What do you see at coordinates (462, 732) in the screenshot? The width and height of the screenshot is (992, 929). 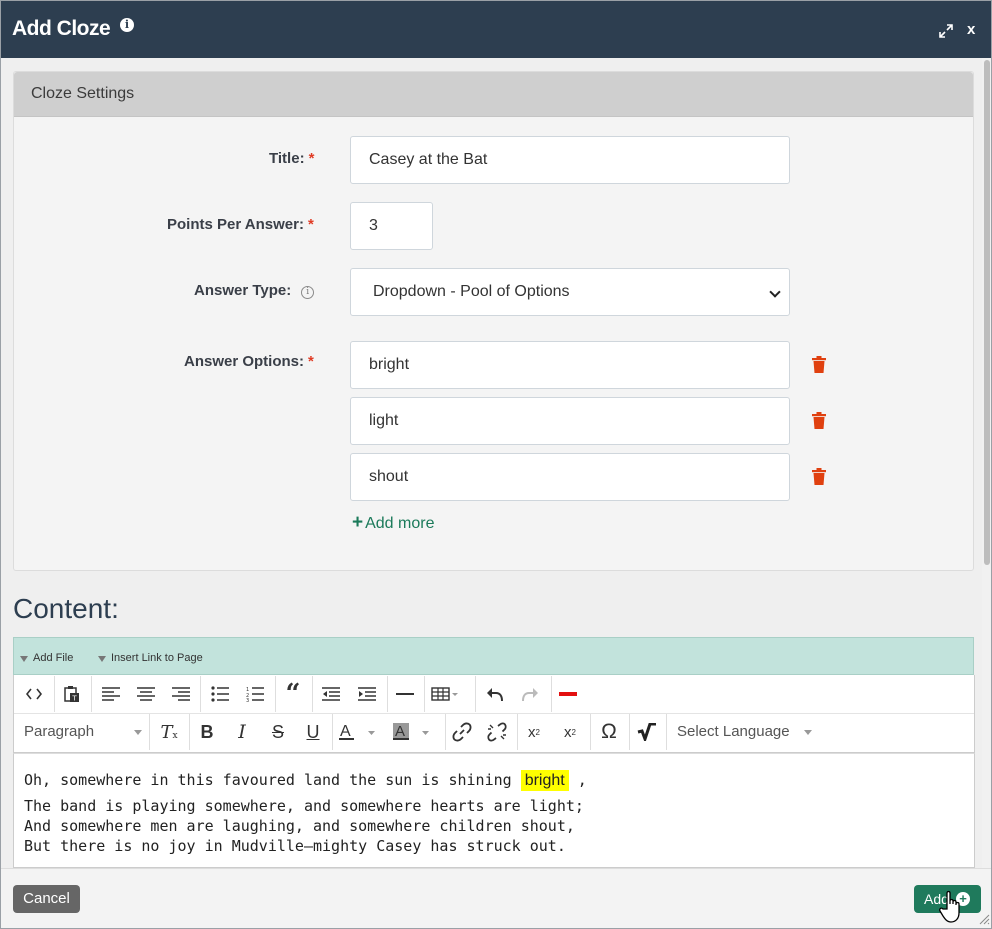 I see `link-icon` at bounding box center [462, 732].